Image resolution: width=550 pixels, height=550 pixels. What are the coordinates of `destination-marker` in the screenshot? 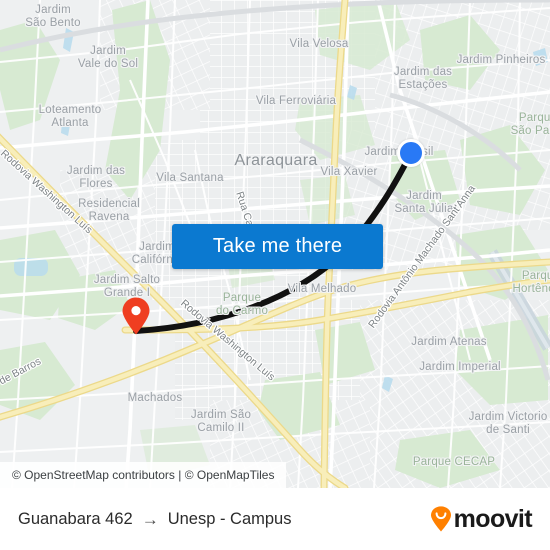 It's located at (411, 153).